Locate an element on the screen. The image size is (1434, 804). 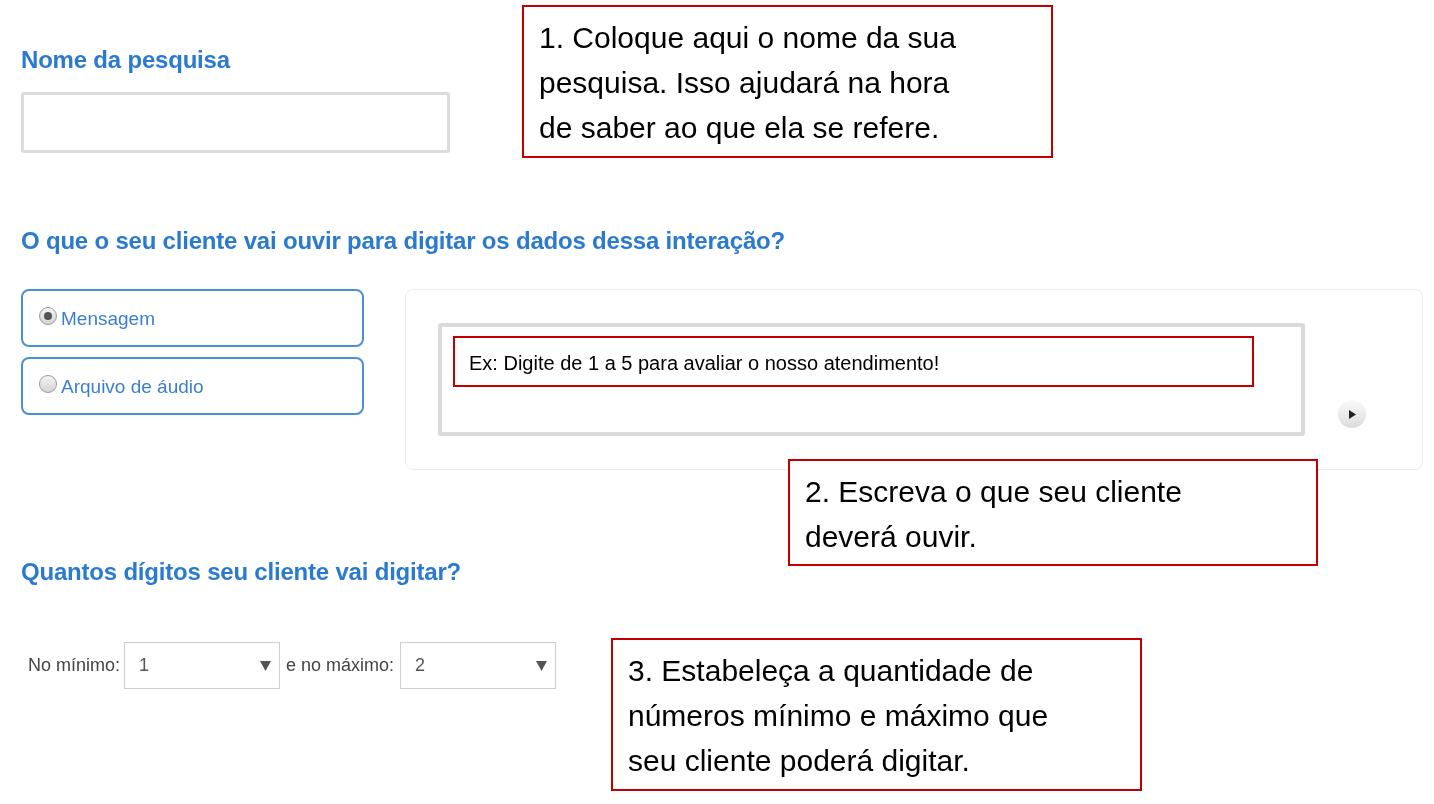
name-input-field is located at coordinates (235, 122).